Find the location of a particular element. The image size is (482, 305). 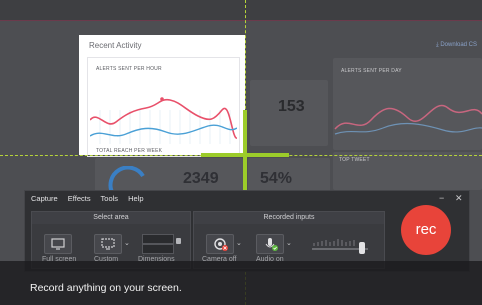

height-field is located at coordinates (158, 249).